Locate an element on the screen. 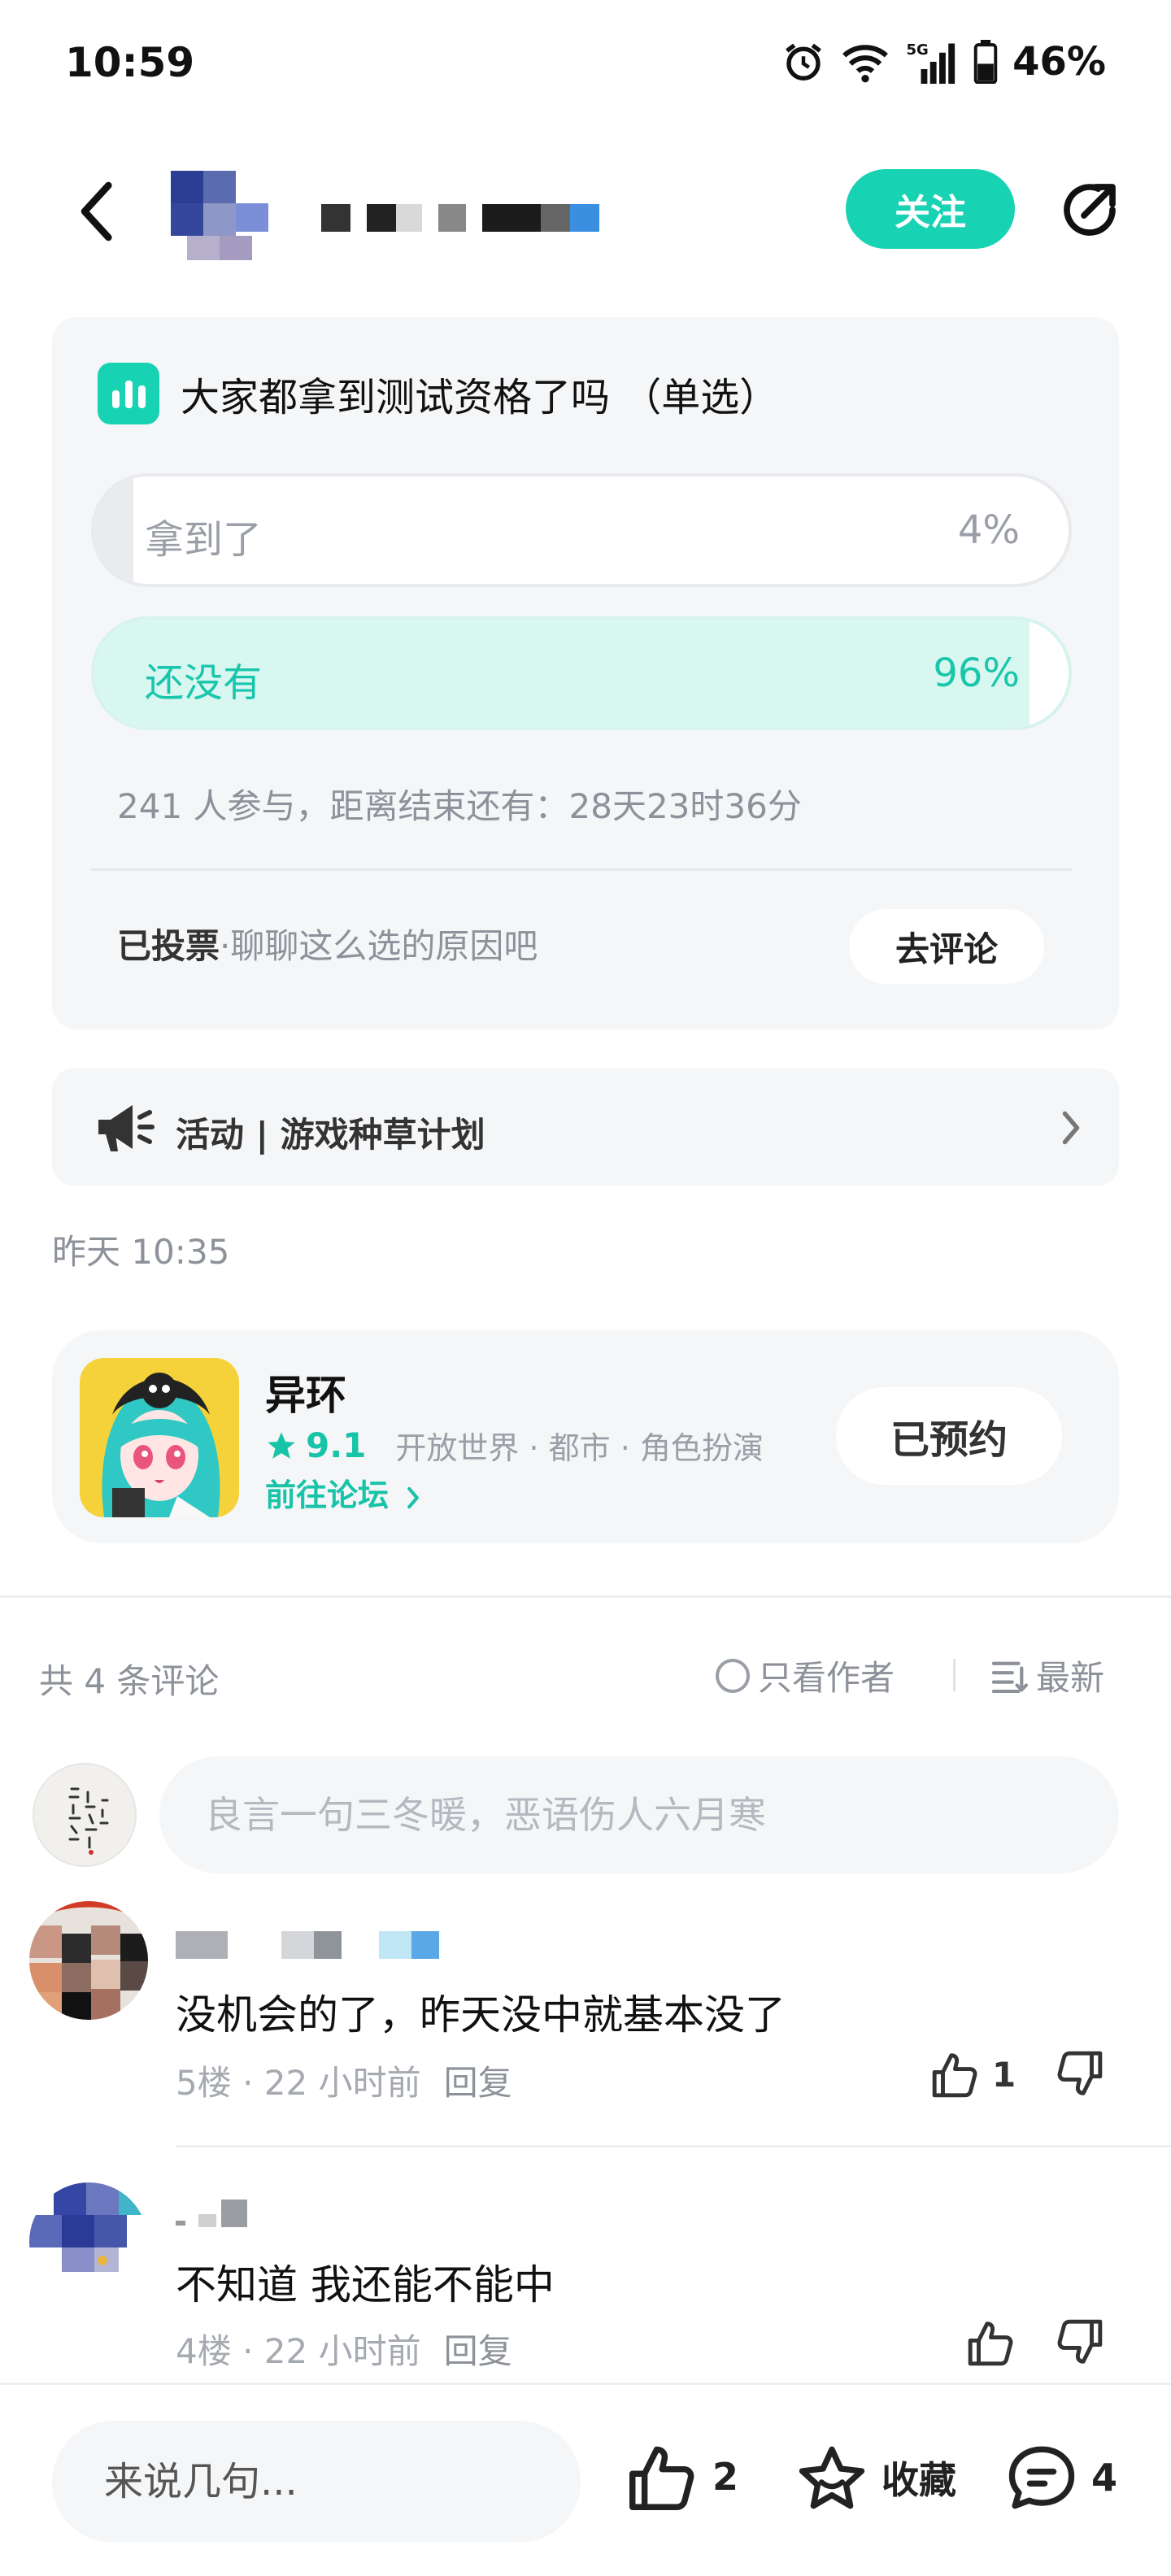 This screenshot has width=1171, height=2576. comments-count-badge: 4 is located at coordinates (1105, 2478).